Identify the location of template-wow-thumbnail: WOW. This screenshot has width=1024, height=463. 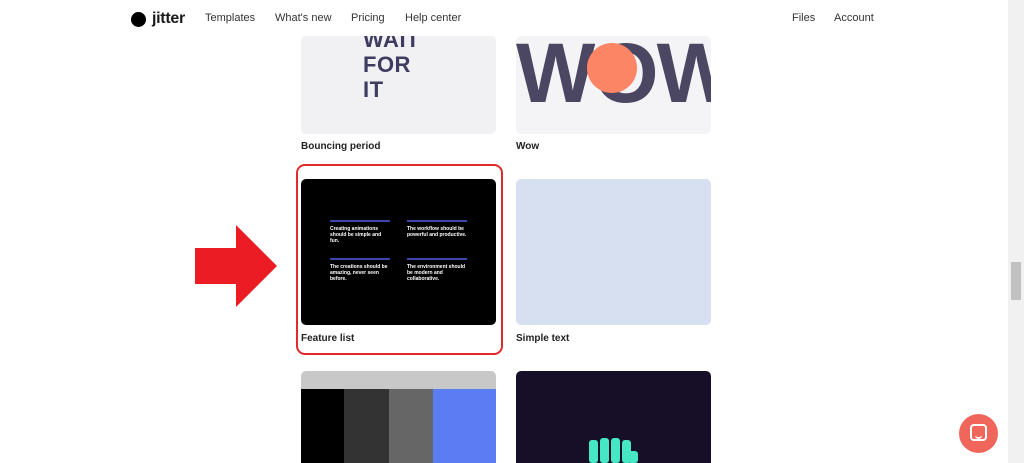
(613, 85).